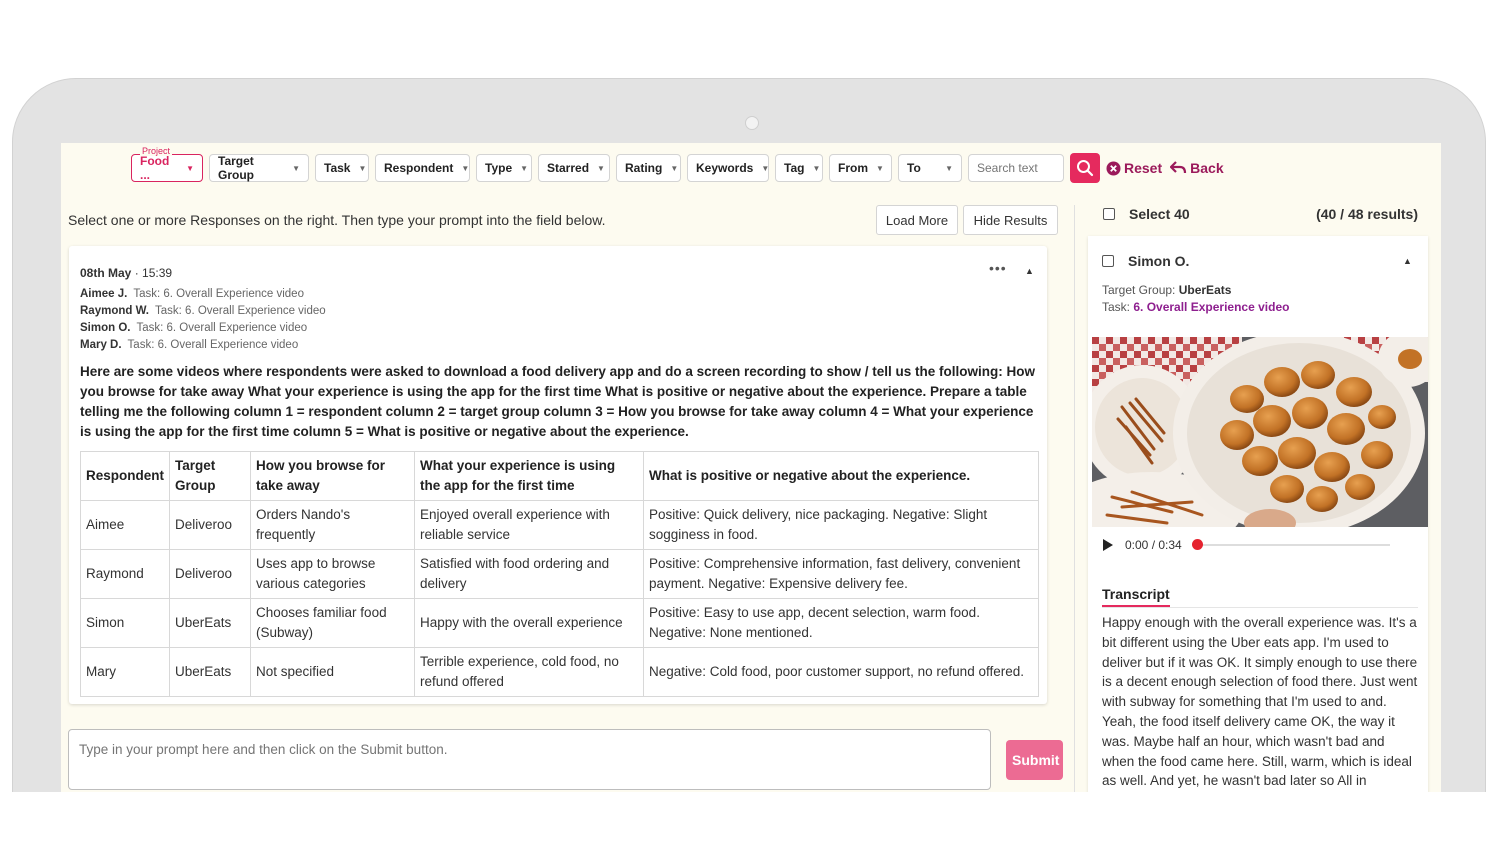 This screenshot has height=864, width=1500. I want to click on video-thumbnail, so click(1260, 432).